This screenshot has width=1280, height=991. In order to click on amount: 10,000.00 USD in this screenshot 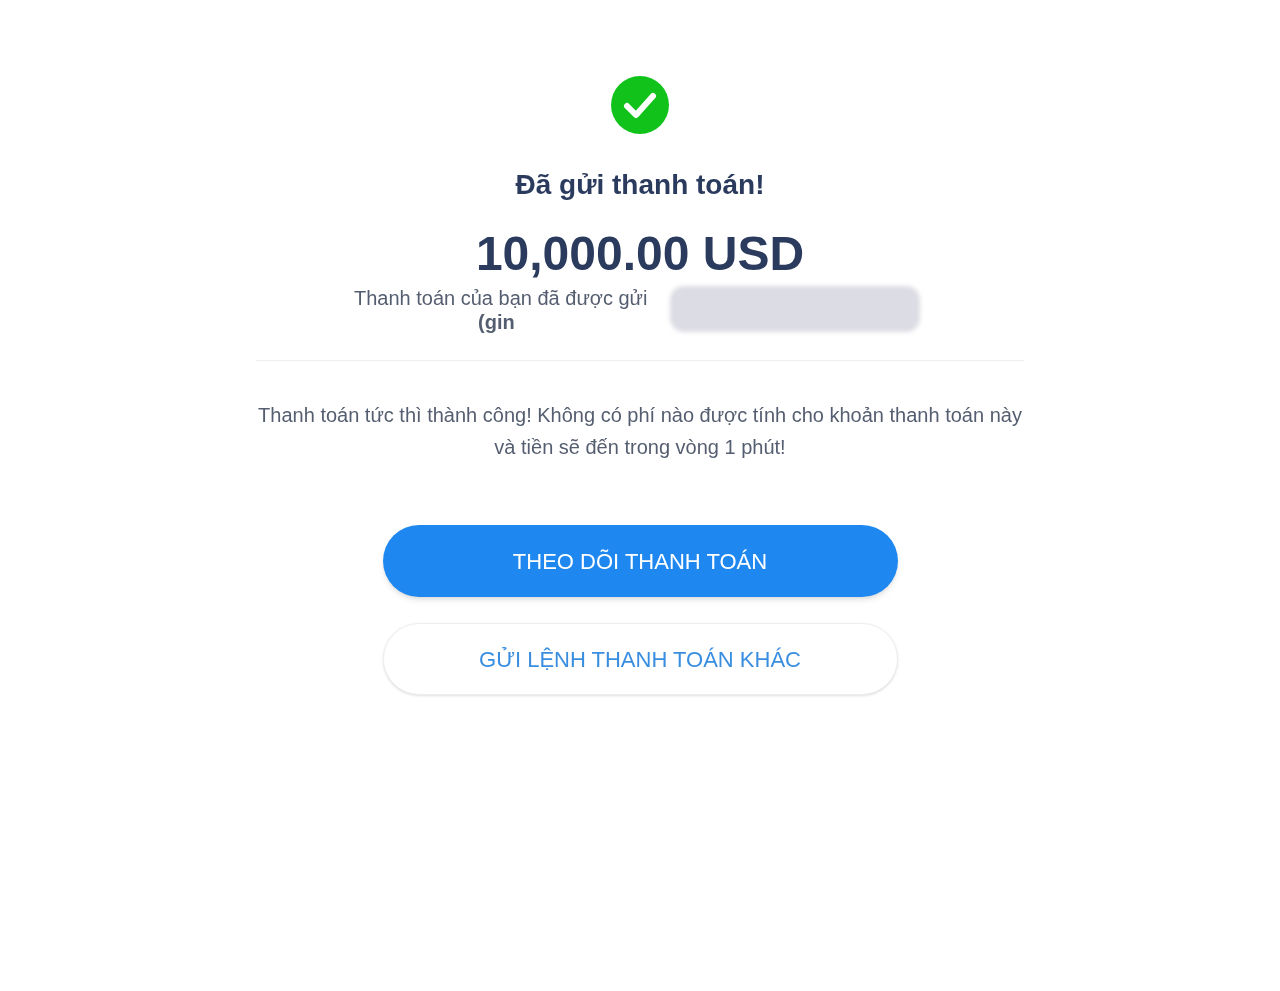, I will do `click(640, 254)`.